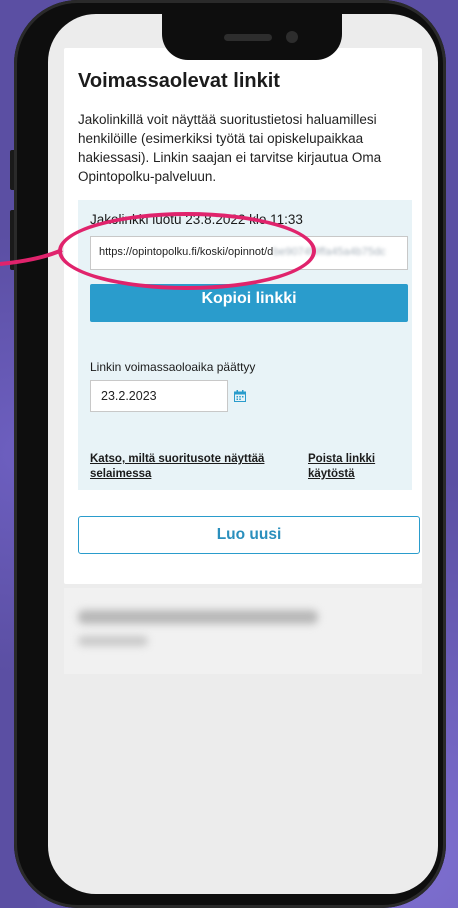 This screenshot has height=908, width=458. What do you see at coordinates (248, 37) in the screenshot?
I see `speaker-icon` at bounding box center [248, 37].